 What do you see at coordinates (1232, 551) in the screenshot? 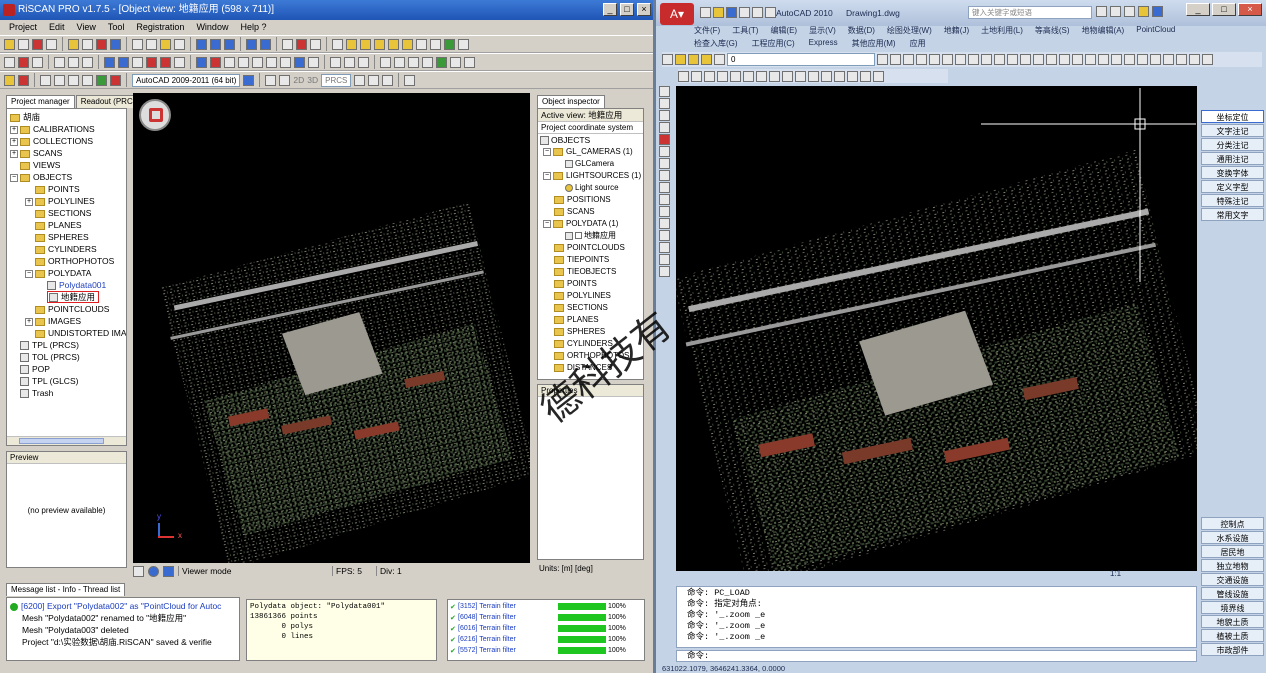
I see `palette-item: 居民地` at bounding box center [1232, 551].